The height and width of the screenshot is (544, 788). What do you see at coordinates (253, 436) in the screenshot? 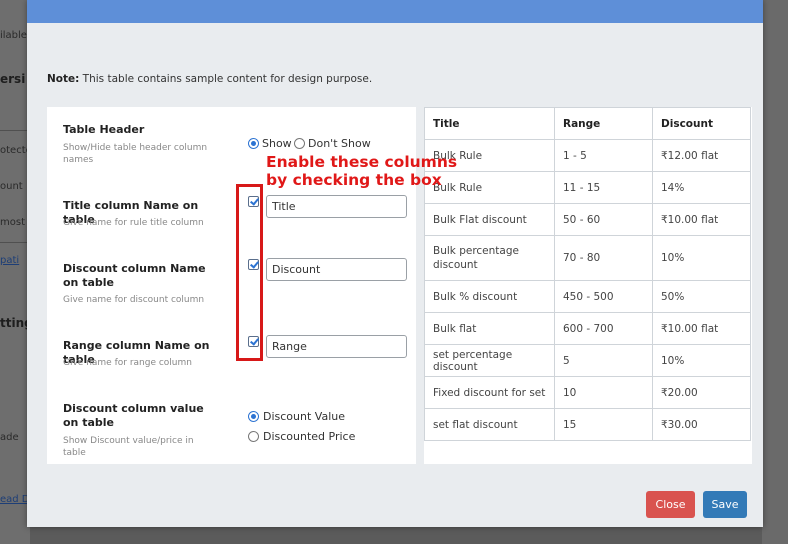
I see `discounted-price-radio` at bounding box center [253, 436].